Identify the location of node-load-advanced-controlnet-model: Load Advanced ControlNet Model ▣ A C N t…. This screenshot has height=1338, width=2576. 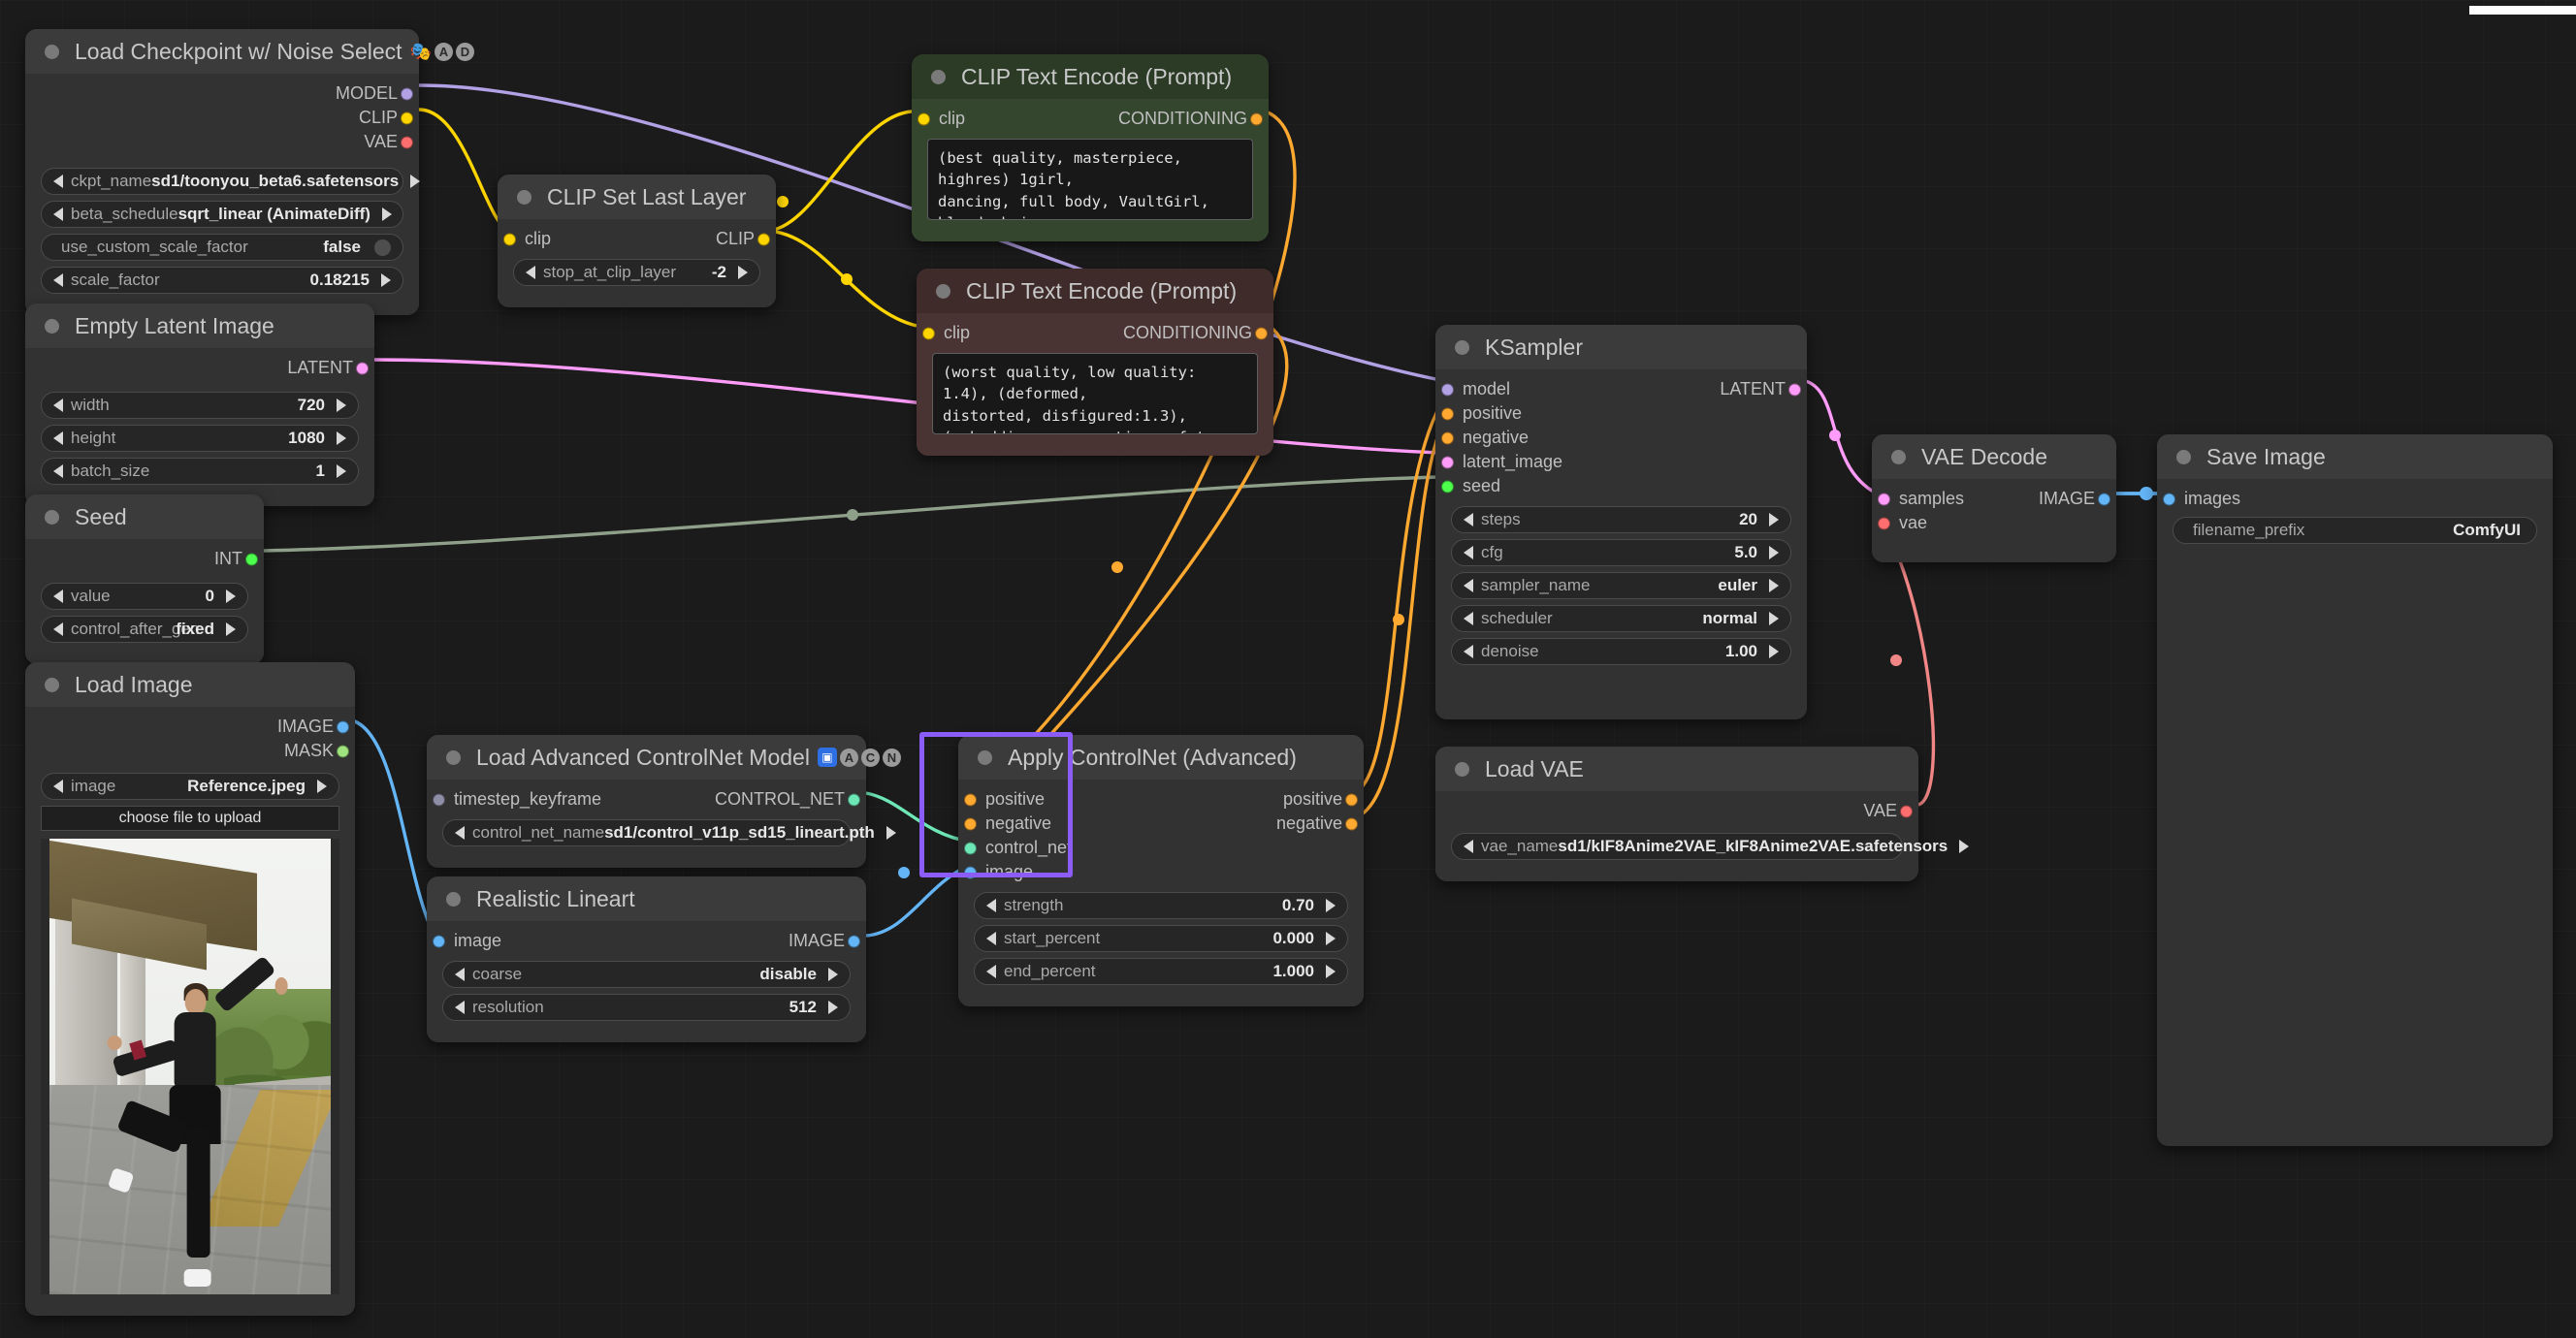
(664, 801).